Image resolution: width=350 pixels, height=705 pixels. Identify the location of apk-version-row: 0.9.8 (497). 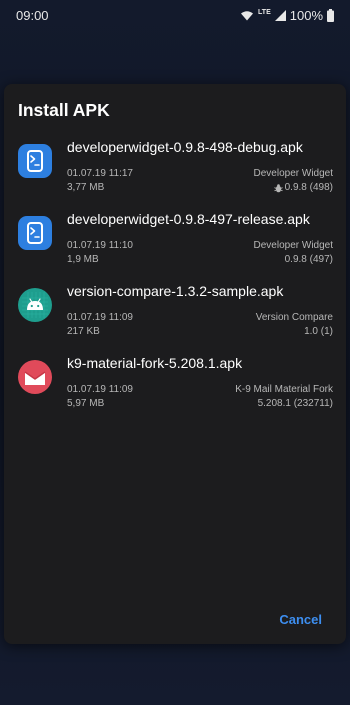
(293, 260).